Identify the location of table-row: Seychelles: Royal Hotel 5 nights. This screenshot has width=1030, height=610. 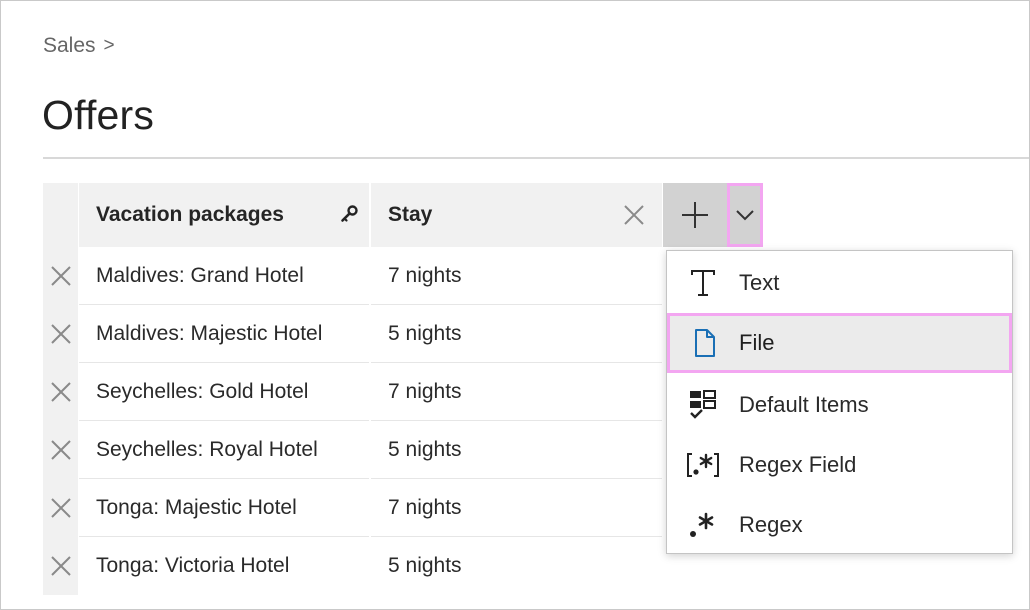
(352, 450).